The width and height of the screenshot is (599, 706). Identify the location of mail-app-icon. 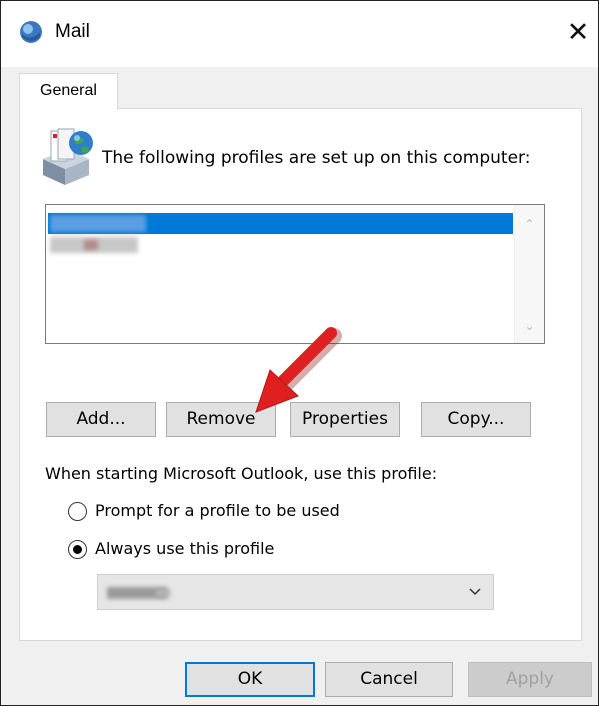
(31, 32).